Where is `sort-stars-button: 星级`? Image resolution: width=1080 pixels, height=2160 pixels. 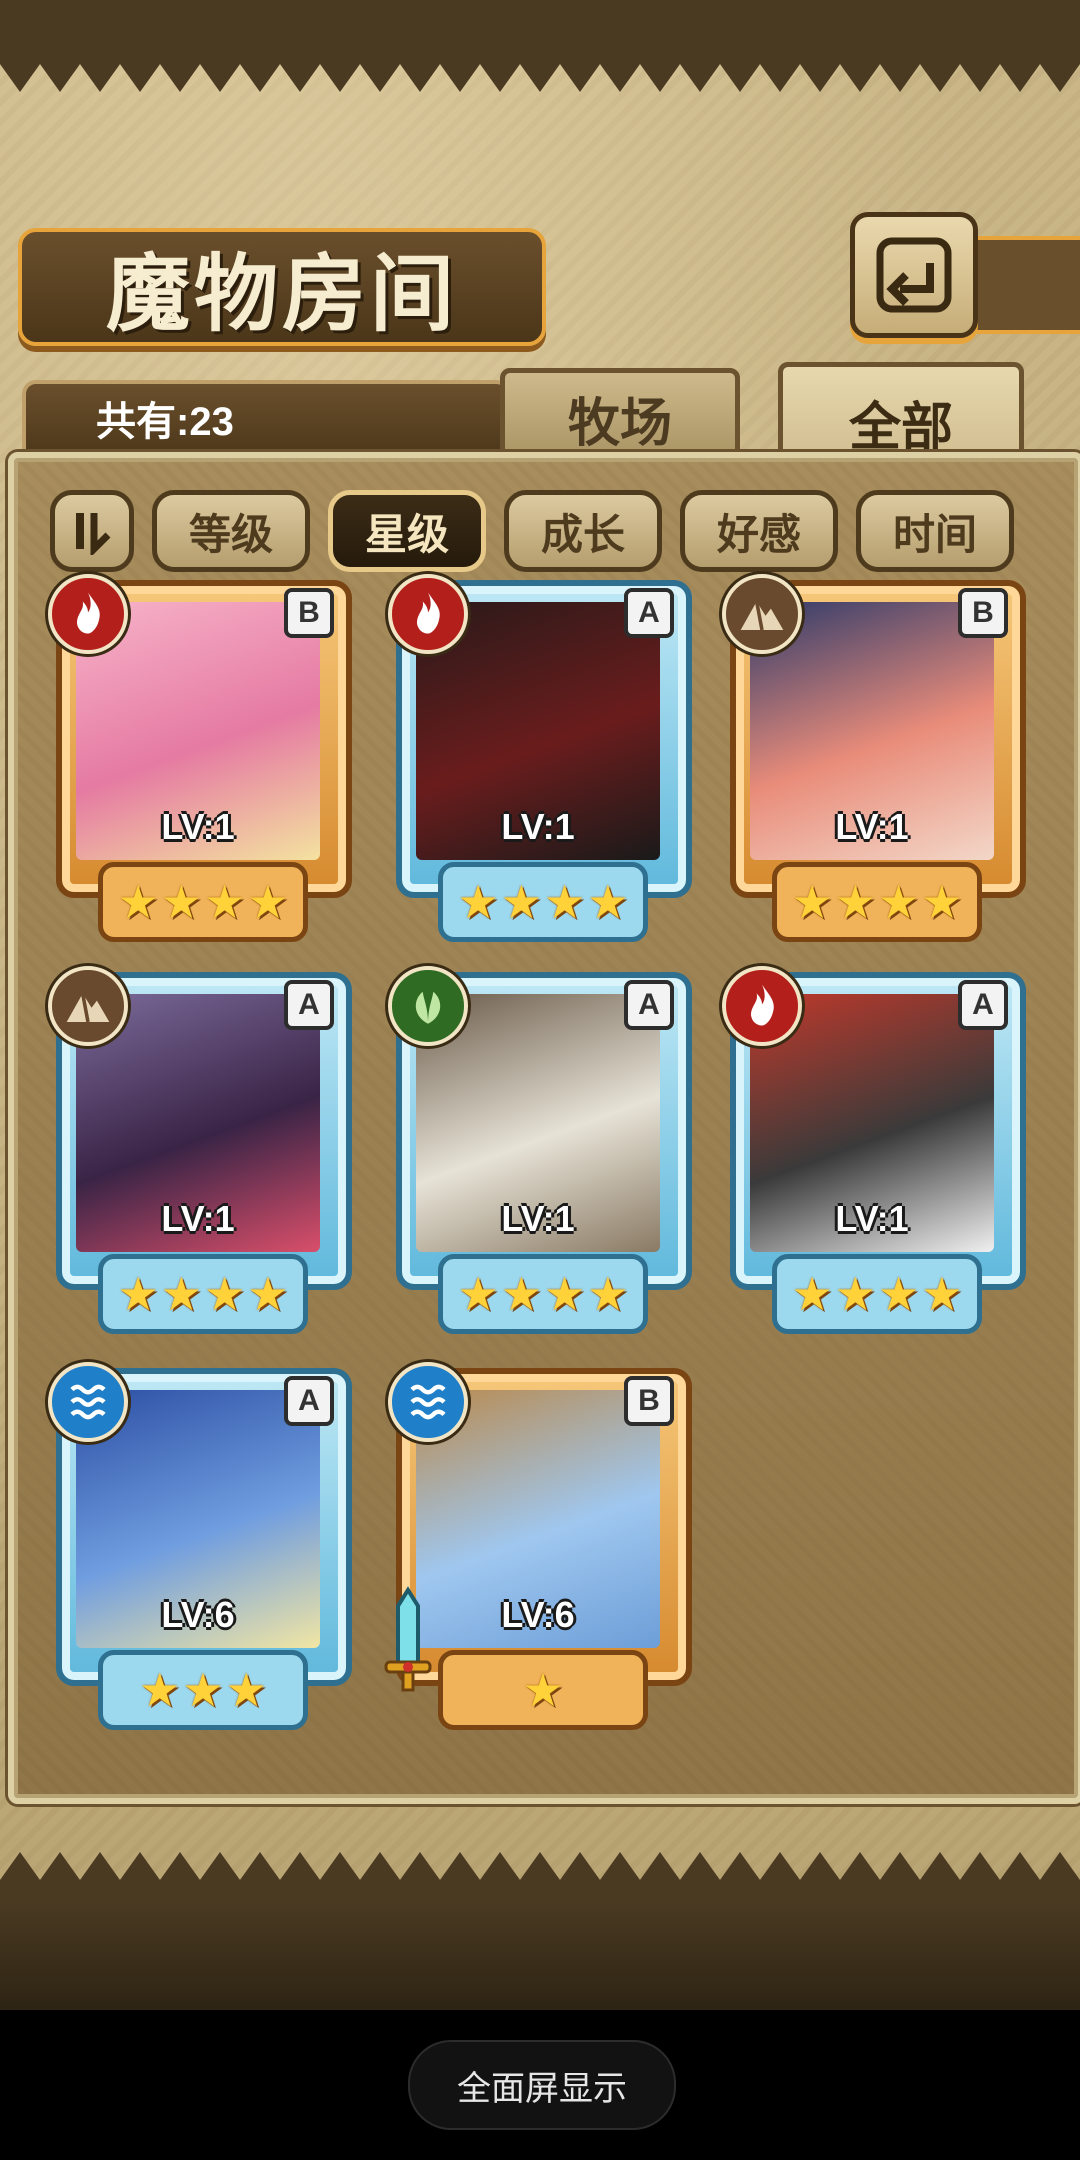
sort-stars-button: 星级 is located at coordinates (407, 531).